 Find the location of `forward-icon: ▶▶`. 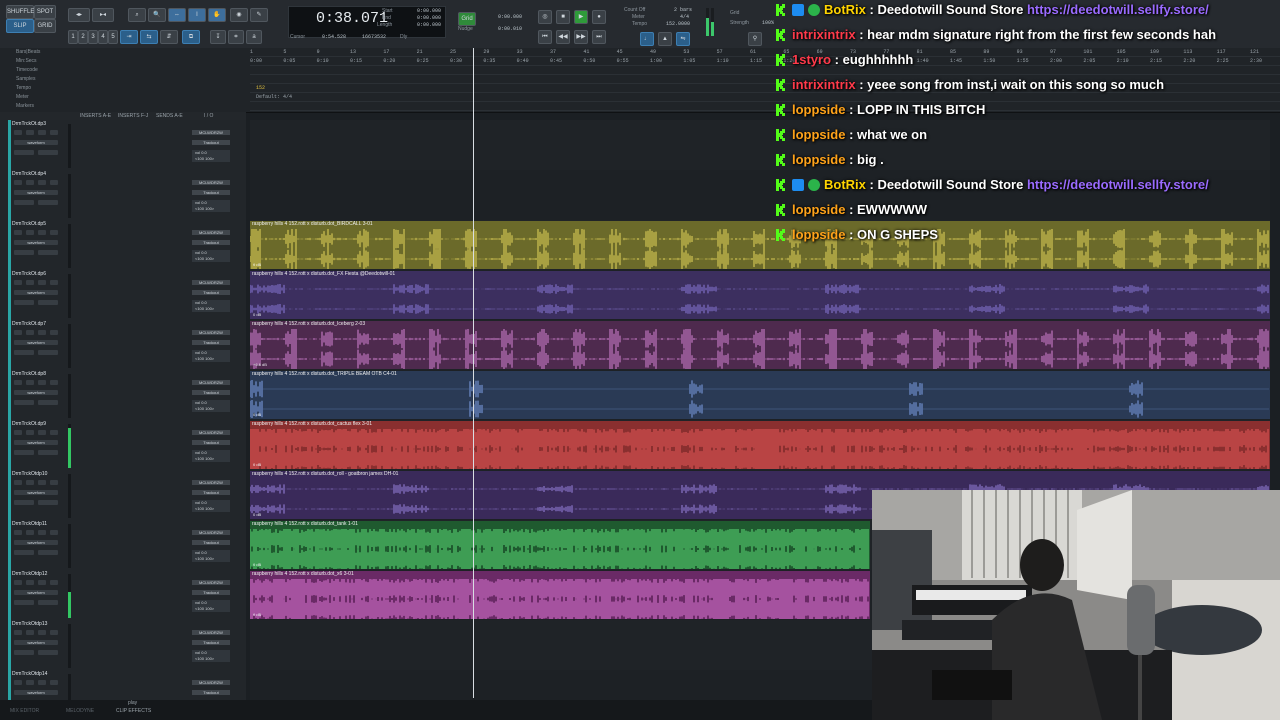

forward-icon: ▶▶ is located at coordinates (581, 37).